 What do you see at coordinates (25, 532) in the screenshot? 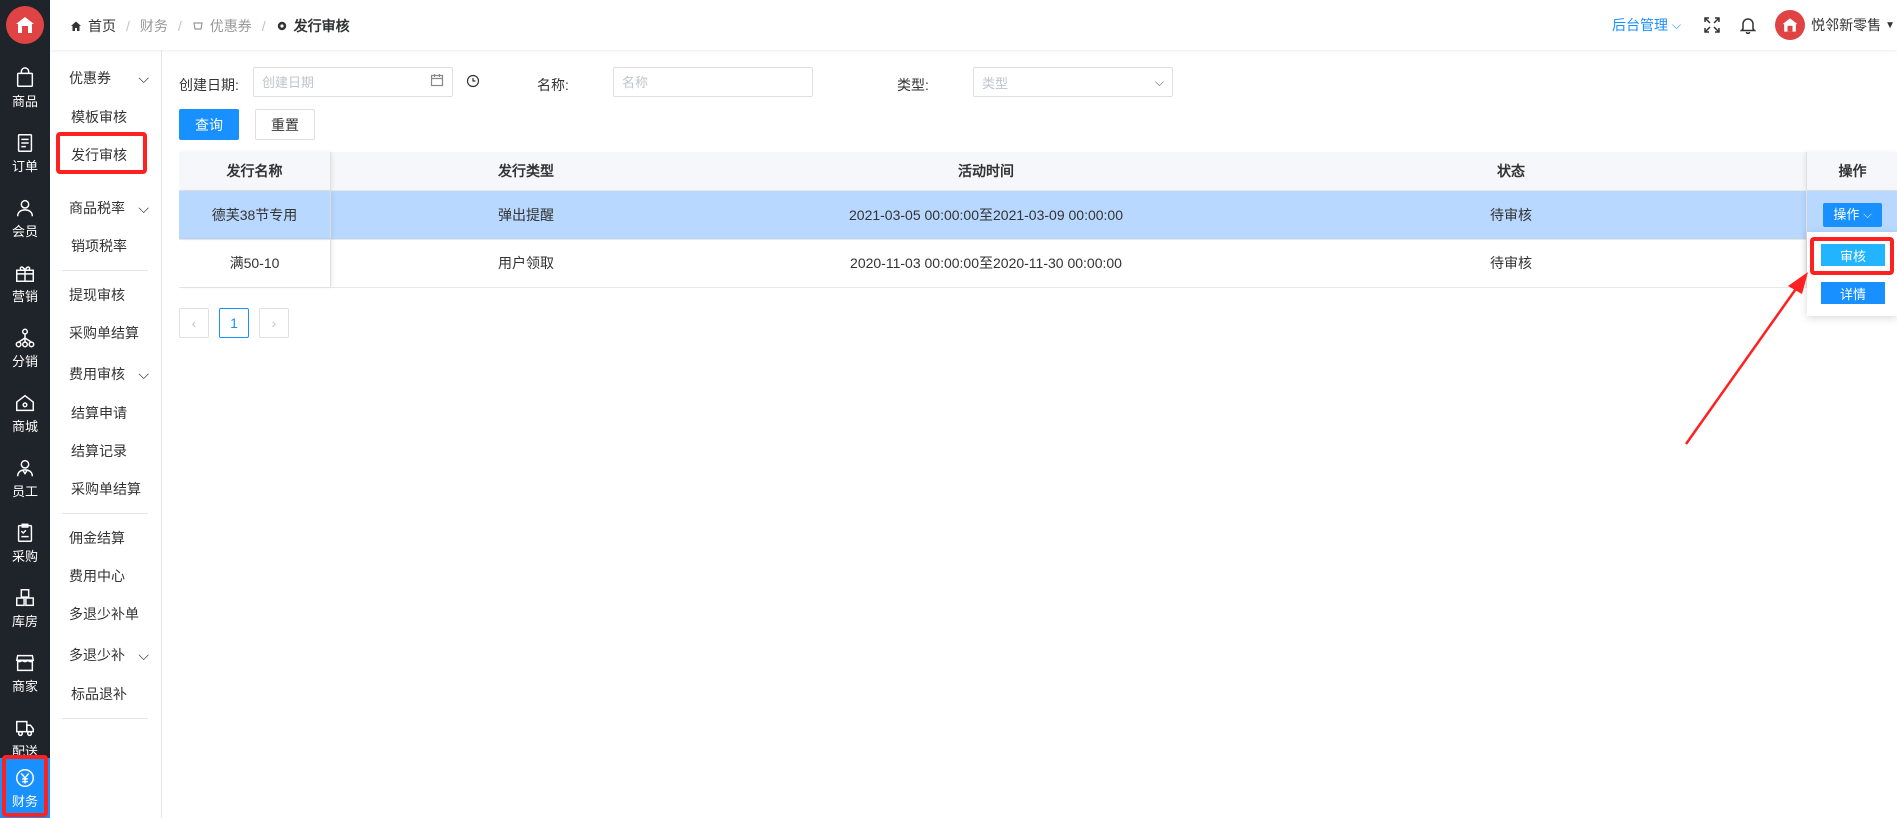
I see `clipboard-icon` at bounding box center [25, 532].